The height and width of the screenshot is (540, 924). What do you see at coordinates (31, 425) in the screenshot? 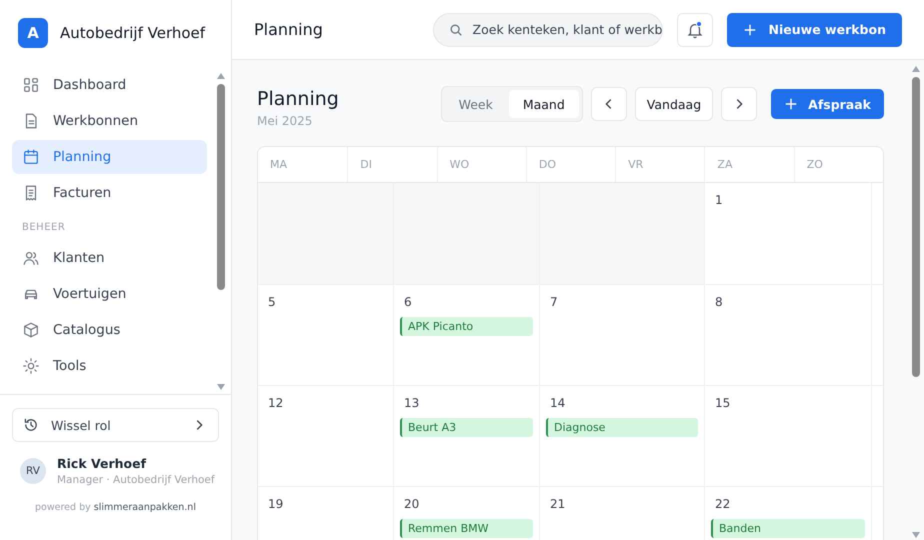
I see `history-icon` at bounding box center [31, 425].